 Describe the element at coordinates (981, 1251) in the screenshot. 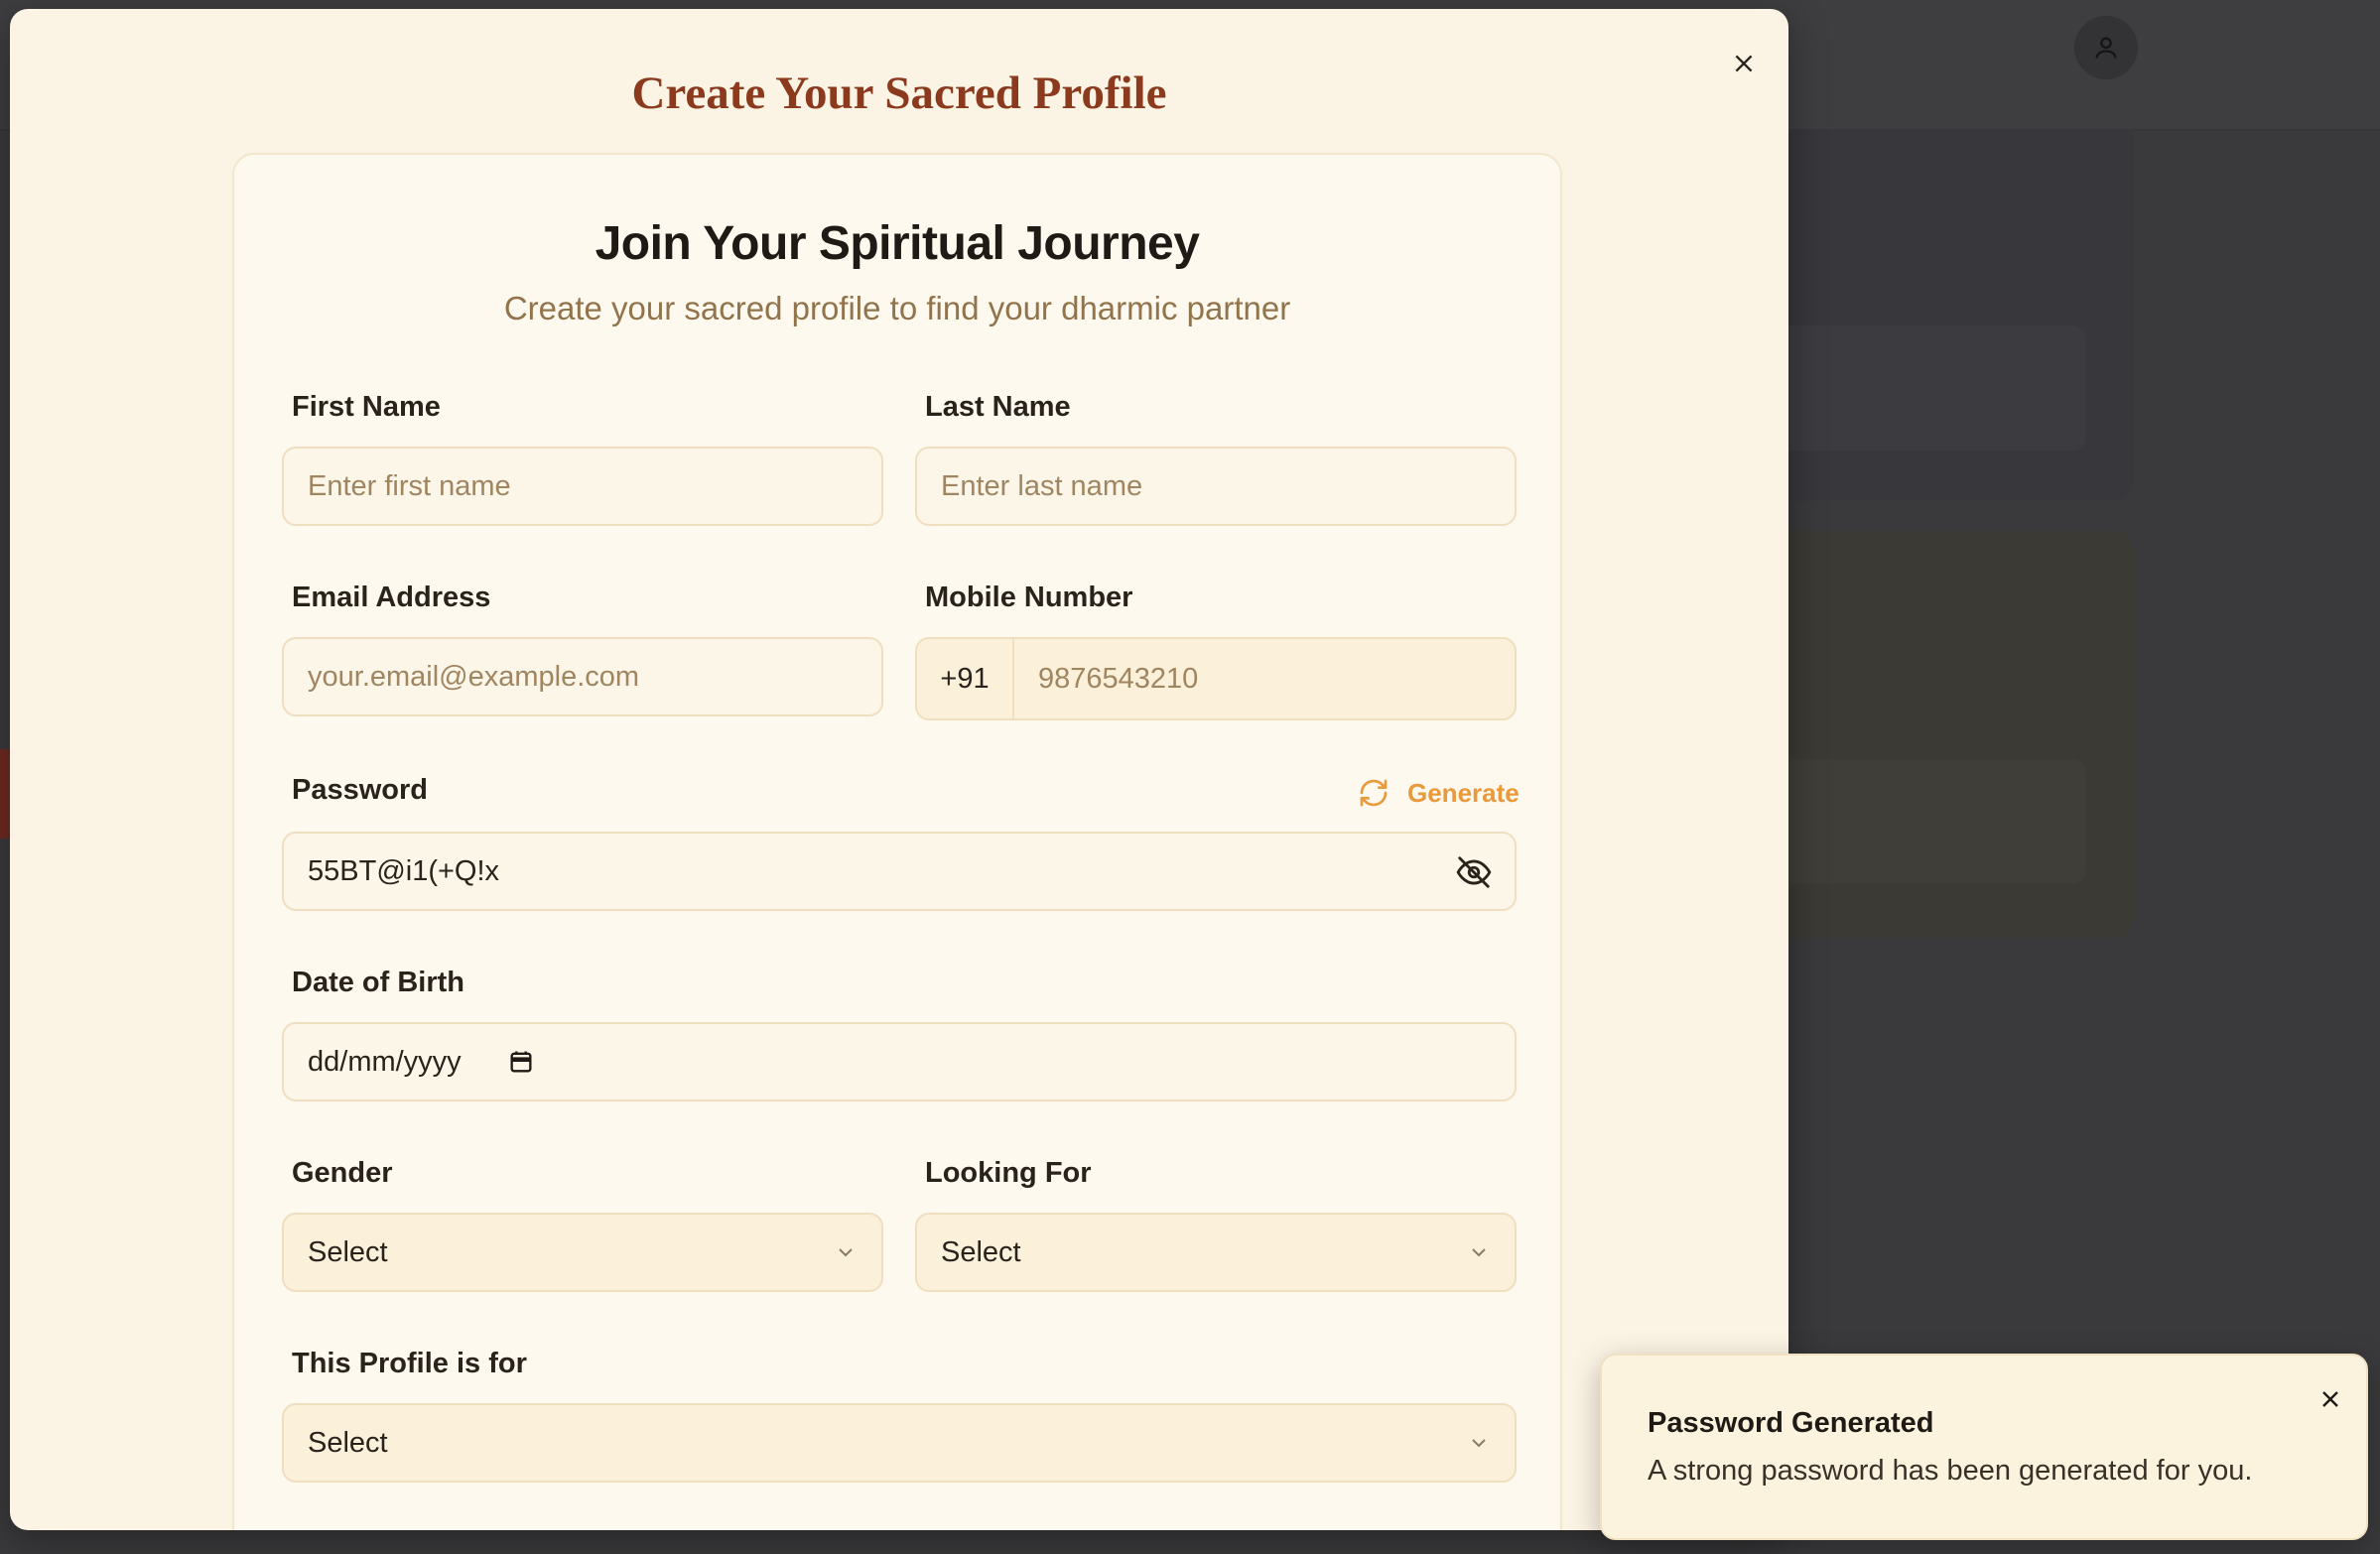

I see `looking-for-selected: Select` at that location.